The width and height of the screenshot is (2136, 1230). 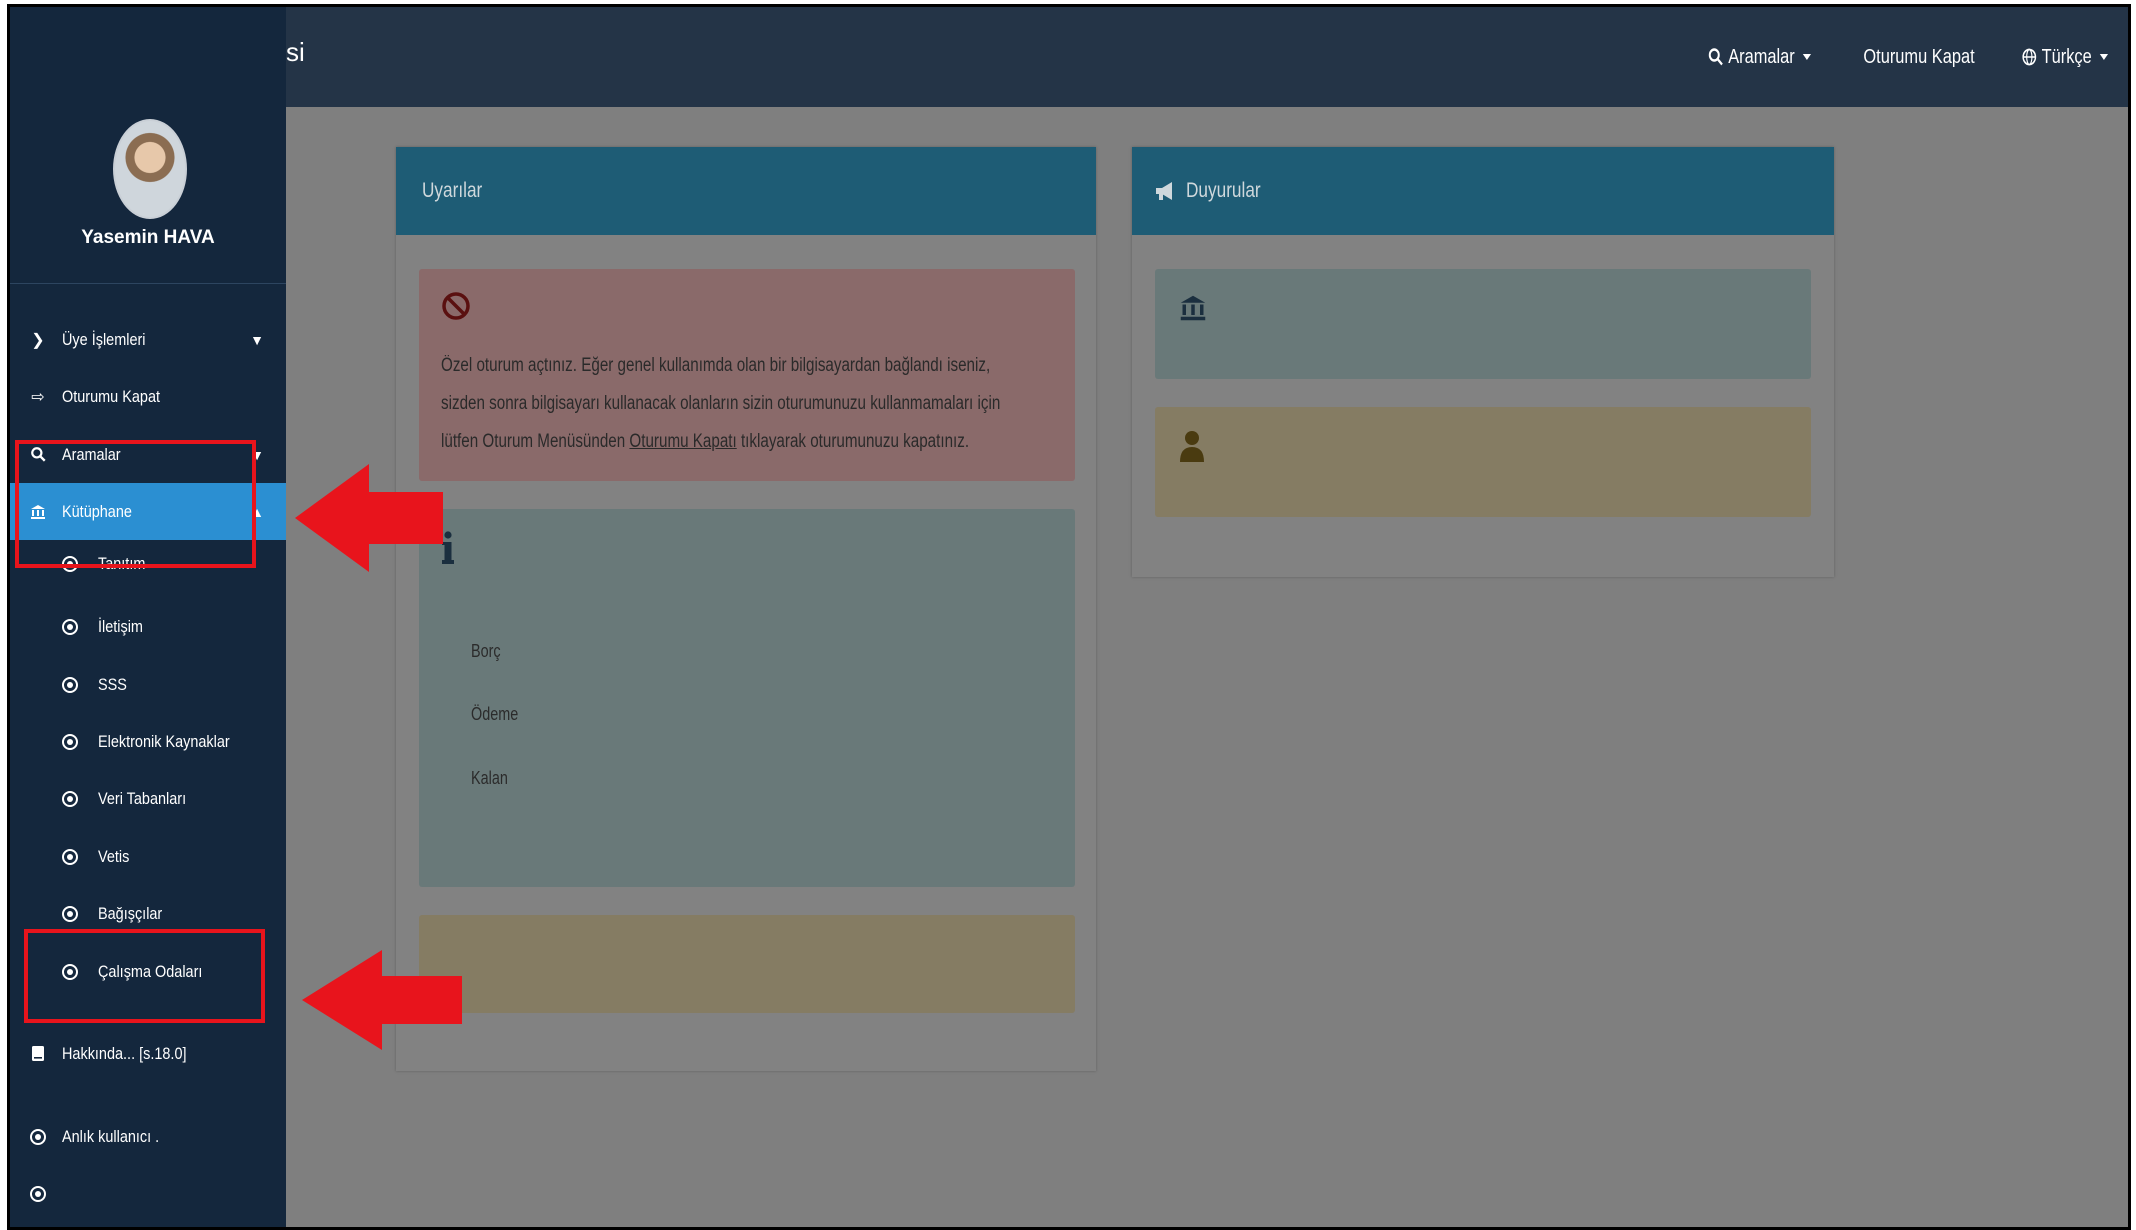 What do you see at coordinates (257, 511) in the screenshot?
I see `chevron-up-icon: ▲` at bounding box center [257, 511].